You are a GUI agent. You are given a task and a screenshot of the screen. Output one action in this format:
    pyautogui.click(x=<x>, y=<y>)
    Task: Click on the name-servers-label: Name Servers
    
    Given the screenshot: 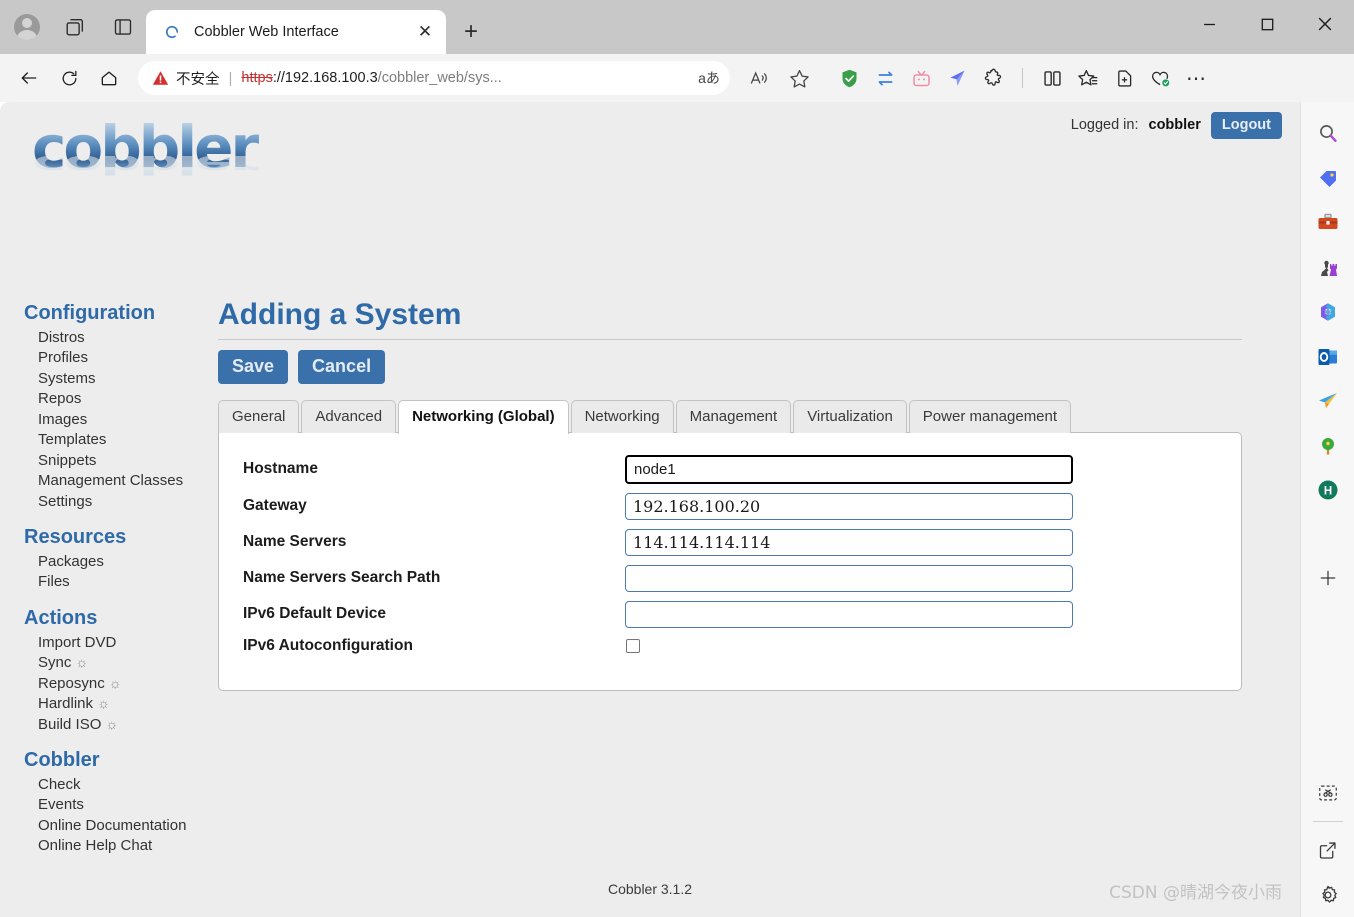 What is the action you would take?
    pyautogui.click(x=295, y=542)
    